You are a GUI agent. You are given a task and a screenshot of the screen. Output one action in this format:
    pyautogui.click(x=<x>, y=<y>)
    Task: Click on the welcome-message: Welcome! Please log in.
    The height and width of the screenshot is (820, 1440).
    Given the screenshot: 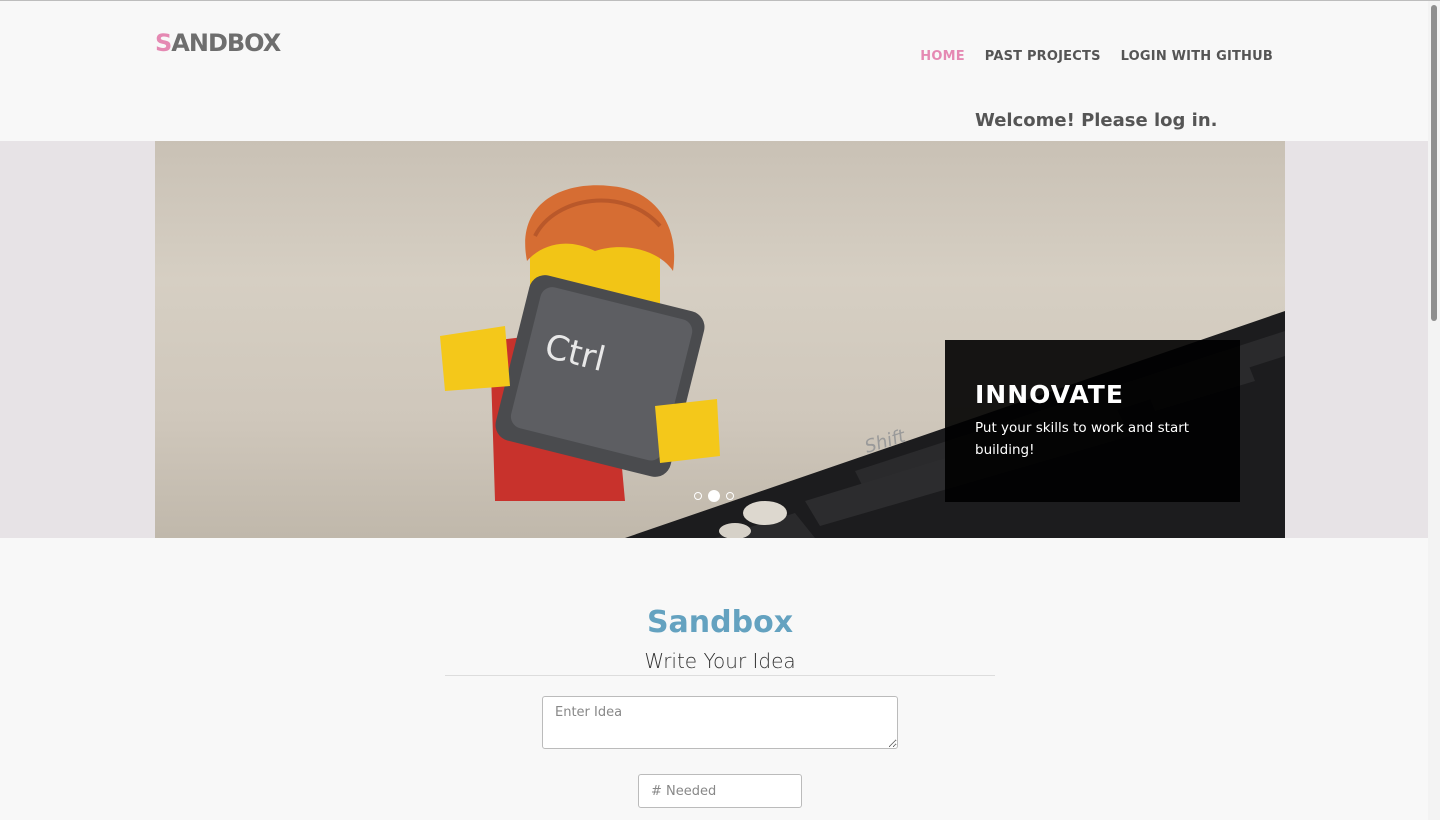 What is the action you would take?
    pyautogui.click(x=1096, y=120)
    